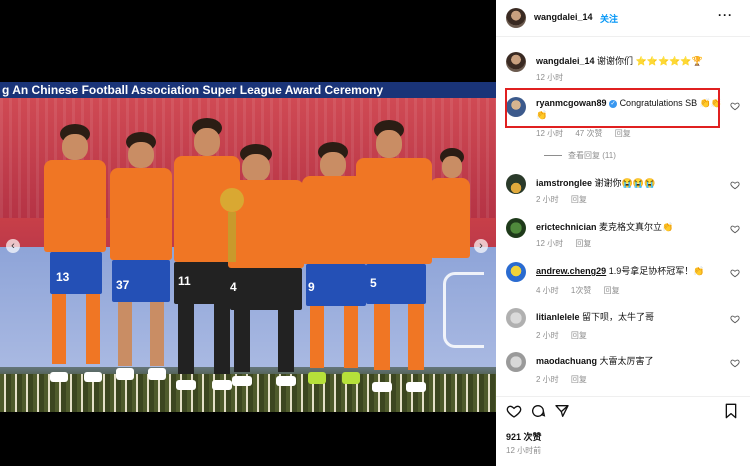  Describe the element at coordinates (623, 411) in the screenshot. I see `post-actions-bar` at that location.